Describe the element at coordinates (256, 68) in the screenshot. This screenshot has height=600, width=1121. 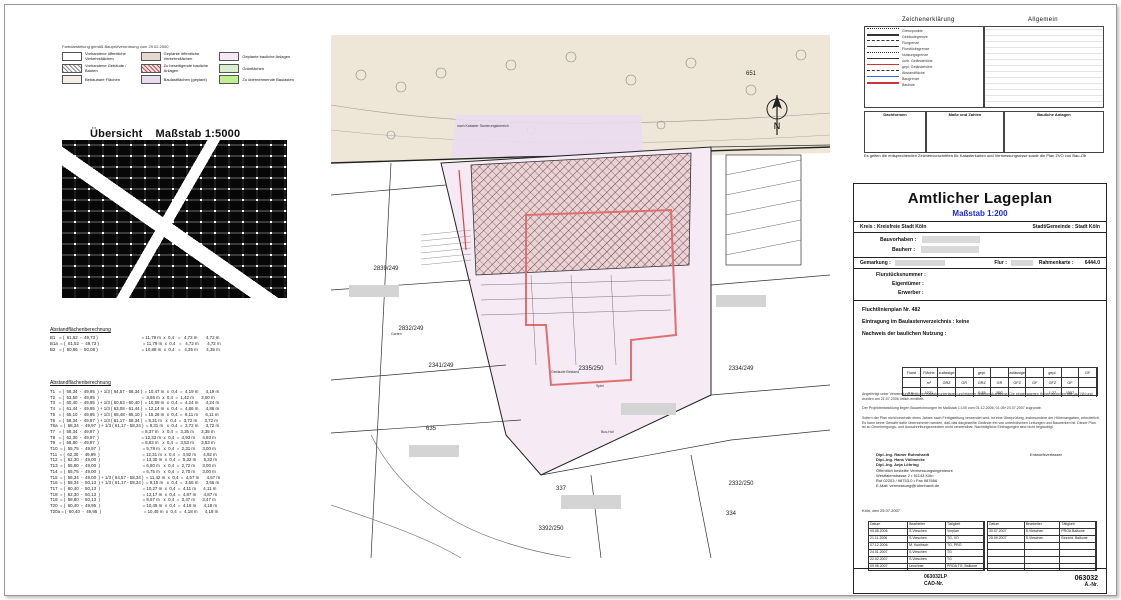
I see `legend-item: Grünflächen` at that location.